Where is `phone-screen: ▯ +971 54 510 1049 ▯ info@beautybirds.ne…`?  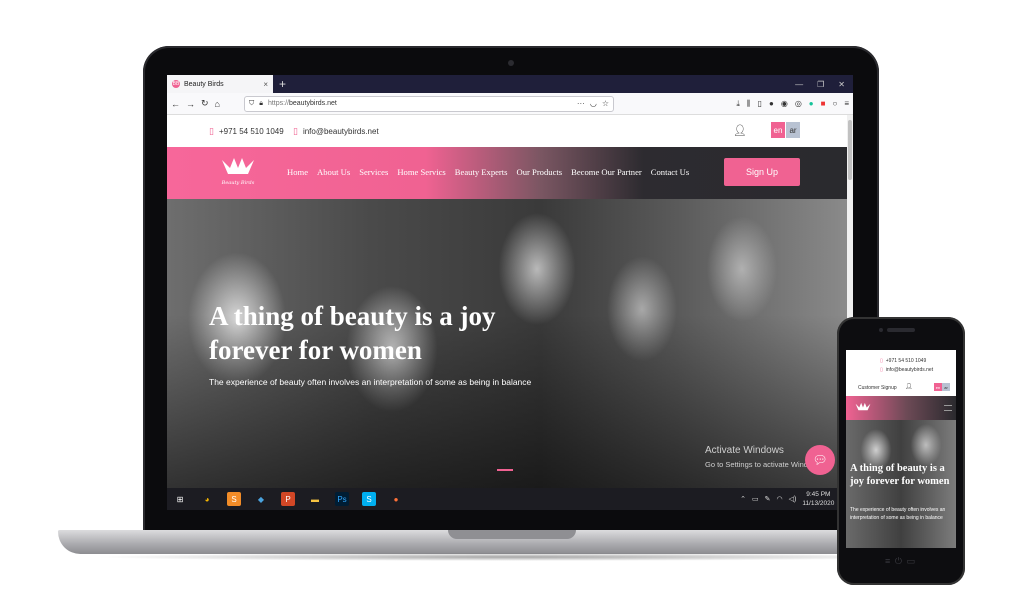
phone-screen: ▯ +971 54 510 1049 ▯ info@beautybirds.ne… is located at coordinates (901, 449).